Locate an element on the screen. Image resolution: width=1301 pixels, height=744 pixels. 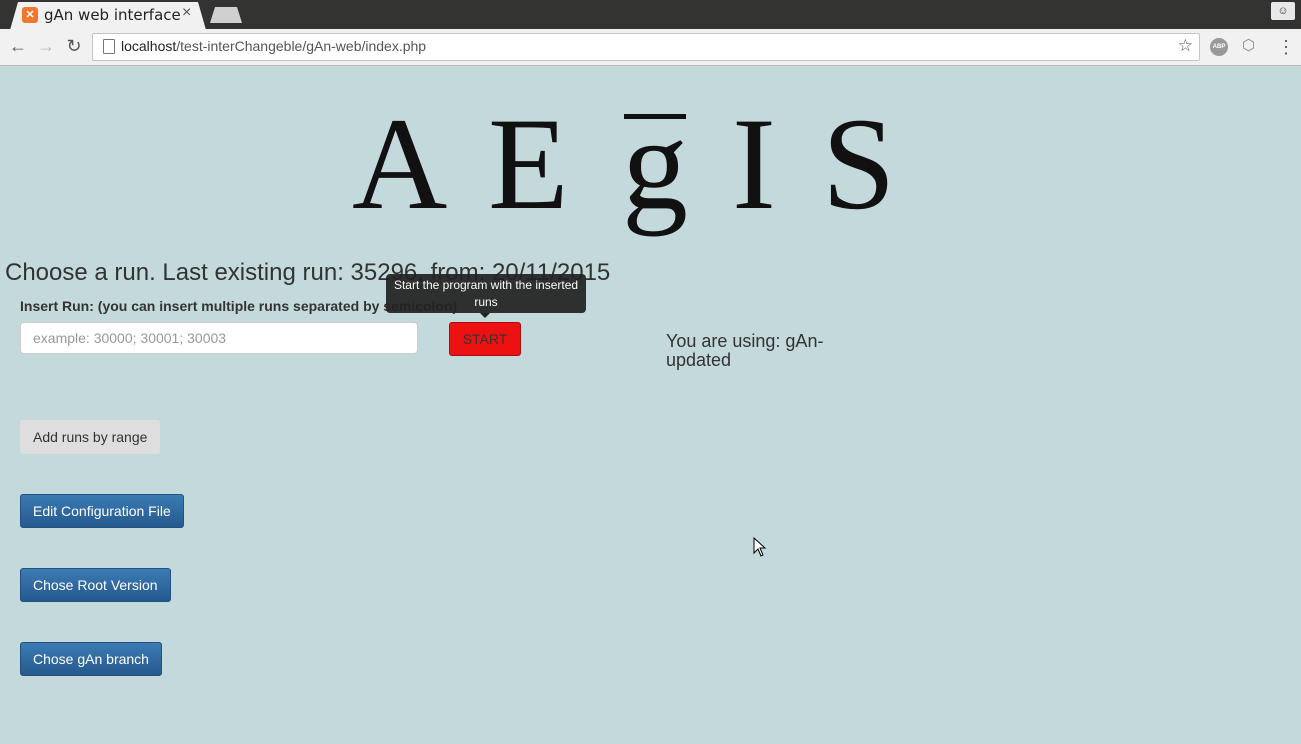
tooltip-arrow is located at coordinates (485, 315).